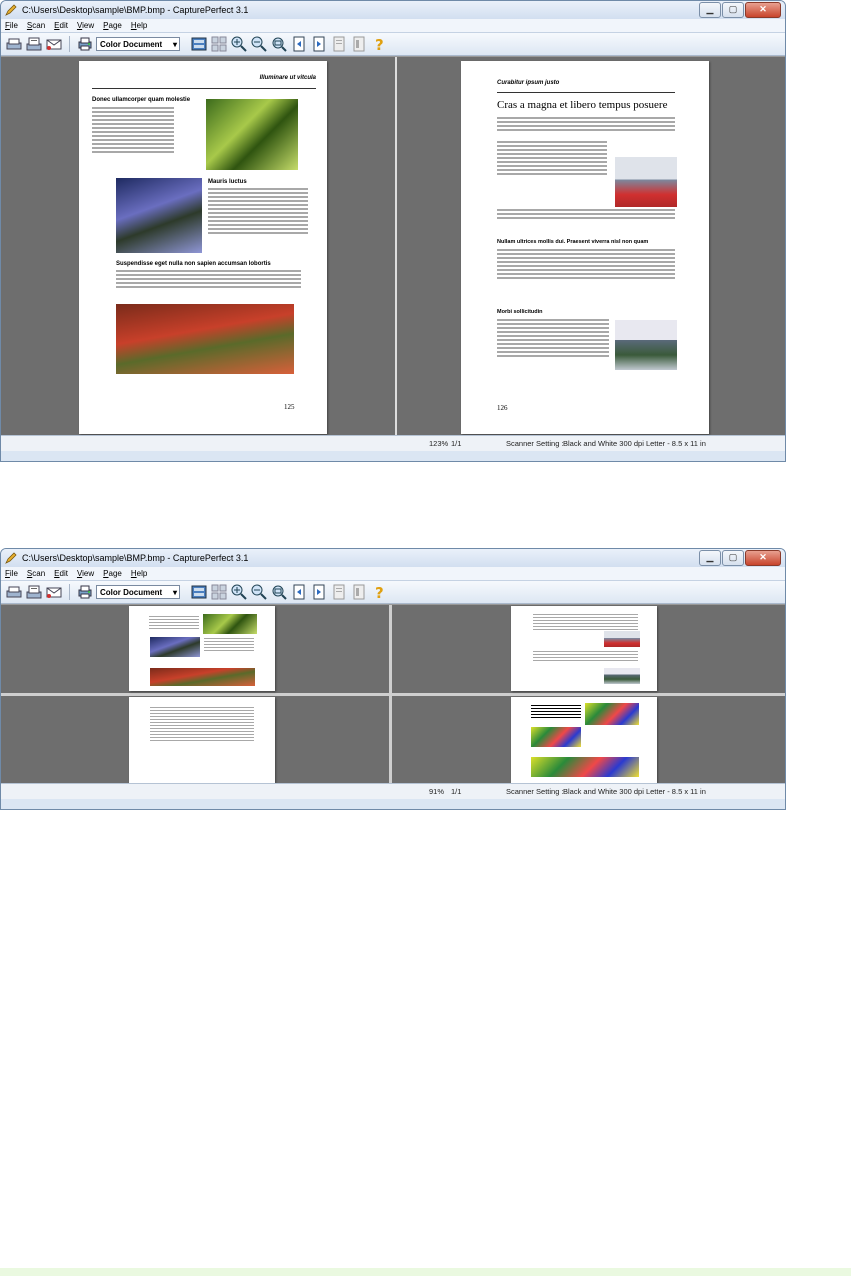 The image size is (851, 1276). What do you see at coordinates (520, 312) in the screenshot?
I see `section-heading: Morbi sollicitudin` at bounding box center [520, 312].